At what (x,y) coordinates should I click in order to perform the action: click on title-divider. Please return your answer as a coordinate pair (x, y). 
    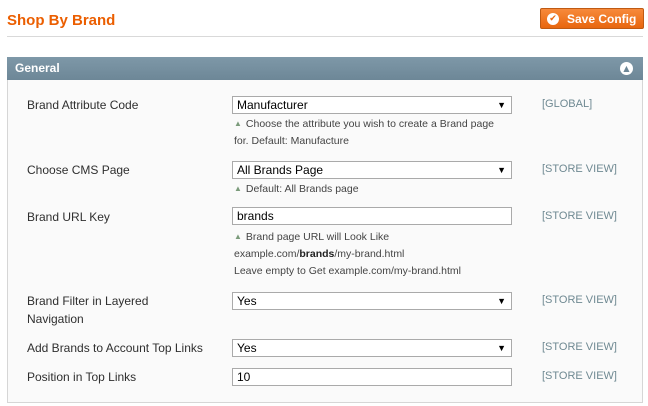
    Looking at the image, I should click on (325, 36).